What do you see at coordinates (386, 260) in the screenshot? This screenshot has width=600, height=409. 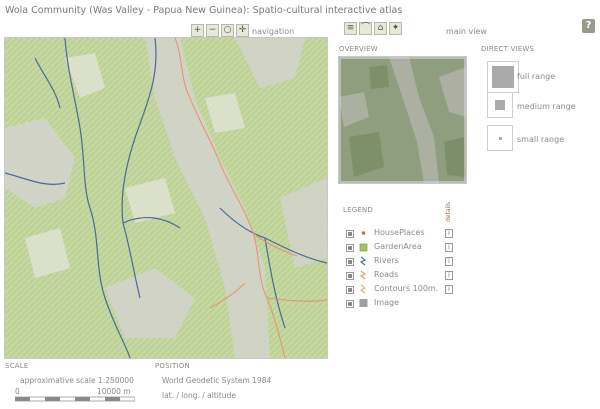 I see `legend-item-label: Rivers` at bounding box center [386, 260].